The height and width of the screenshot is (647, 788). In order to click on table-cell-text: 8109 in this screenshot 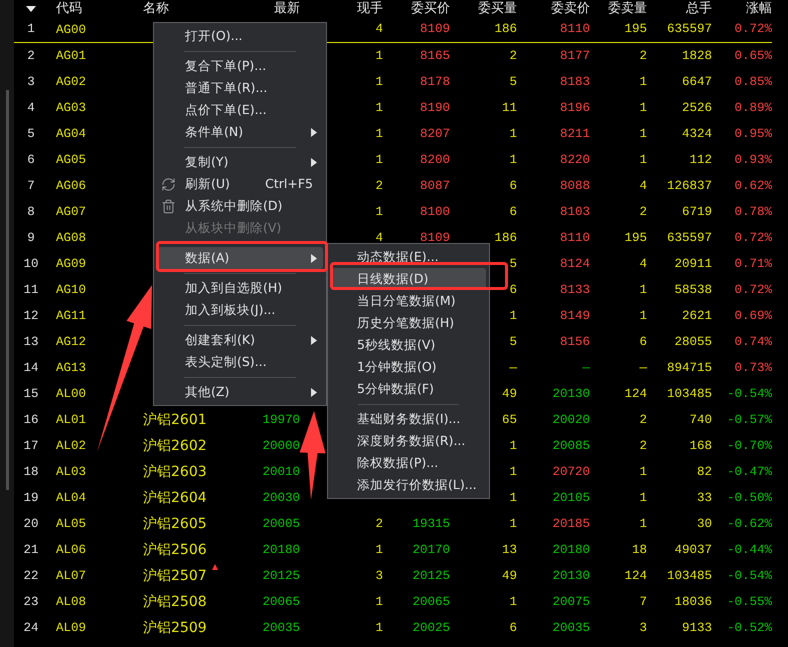, I will do `click(435, 238)`.